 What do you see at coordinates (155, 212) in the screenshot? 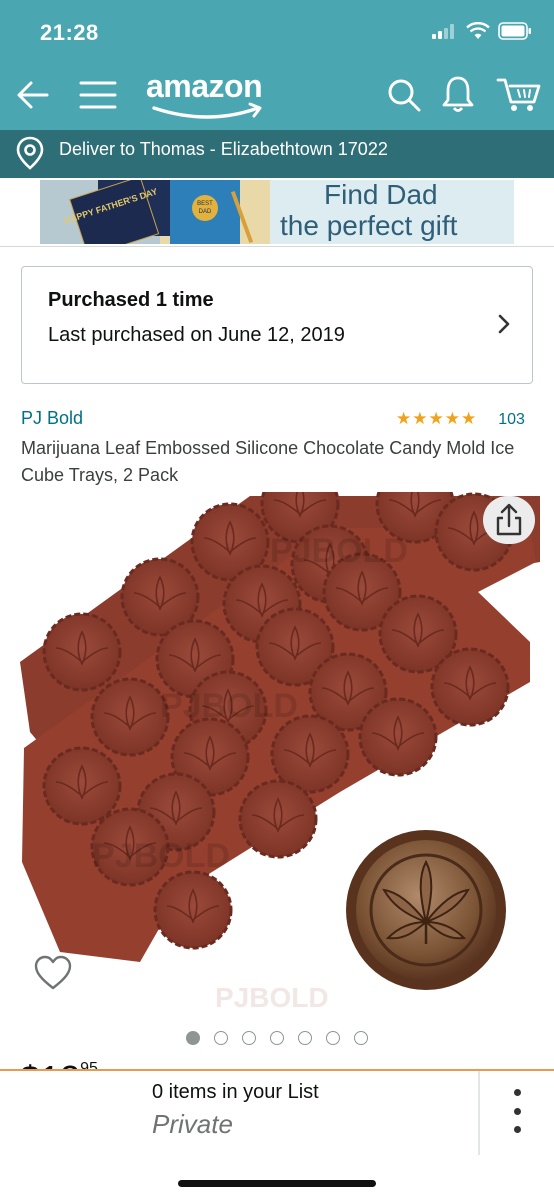
I see `fathers-day-card-image: BEST DAD HAPPY FATHER'S DAY` at bounding box center [155, 212].